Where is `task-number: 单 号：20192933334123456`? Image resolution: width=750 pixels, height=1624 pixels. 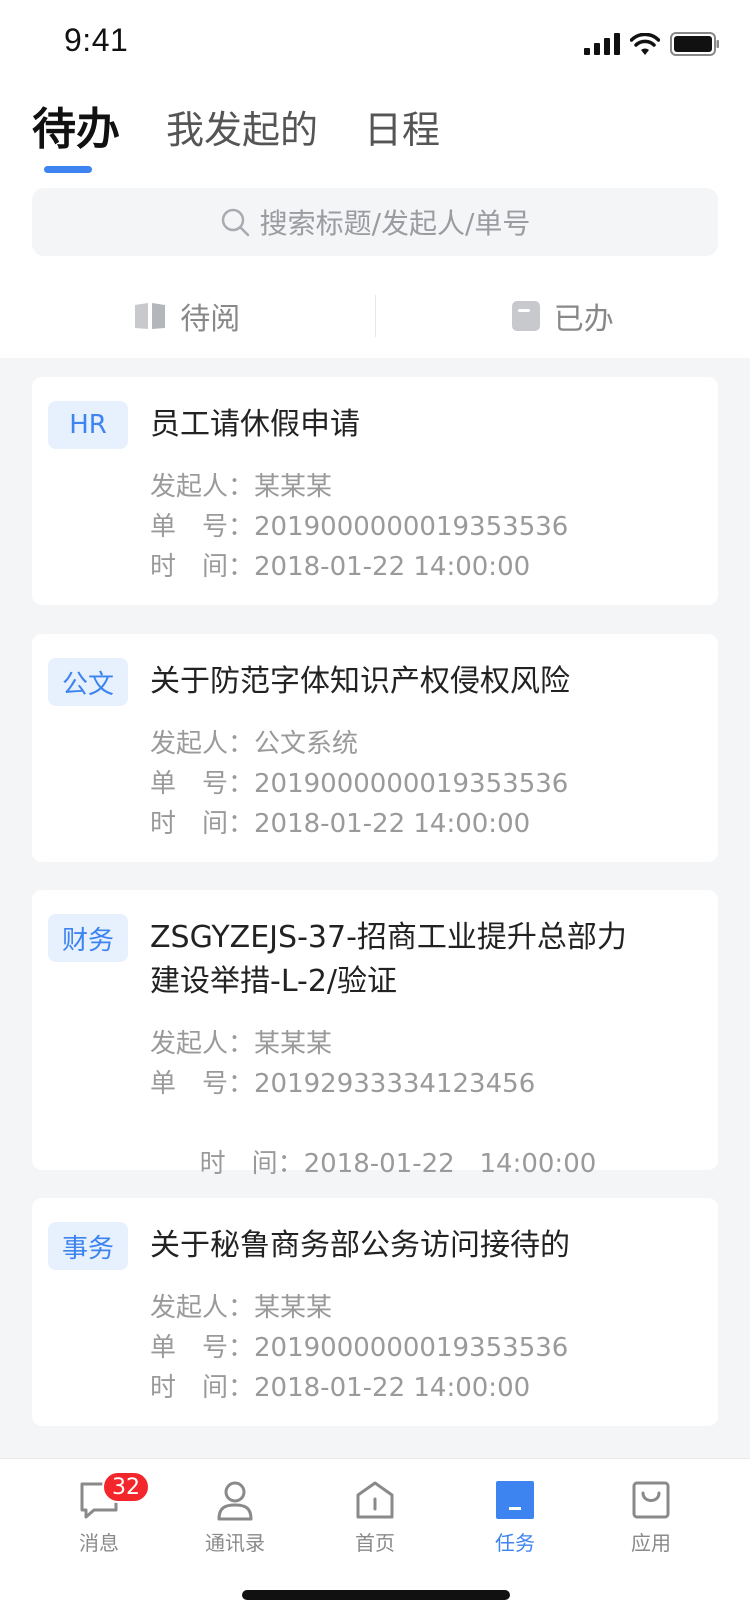
task-number: 单 号：20192933334123456 is located at coordinates (342, 1084).